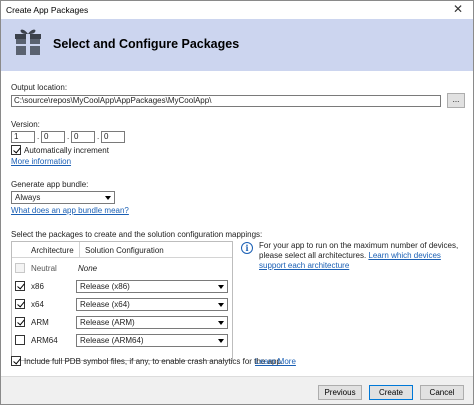  Describe the element at coordinates (152, 322) in the screenshot. I see `row-config-dropdown: Release (ARM)` at that location.